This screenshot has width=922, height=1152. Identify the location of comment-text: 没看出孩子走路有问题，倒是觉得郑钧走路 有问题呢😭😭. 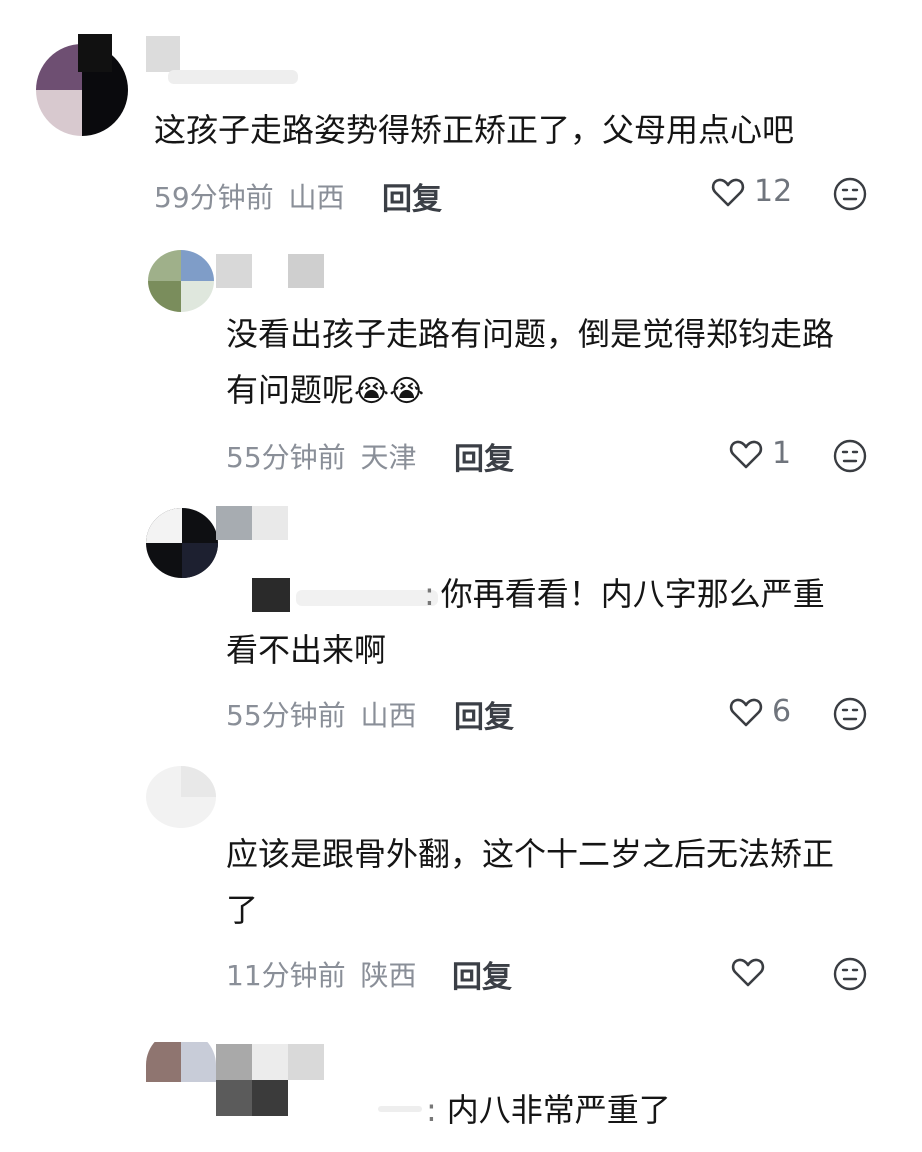
(566, 363).